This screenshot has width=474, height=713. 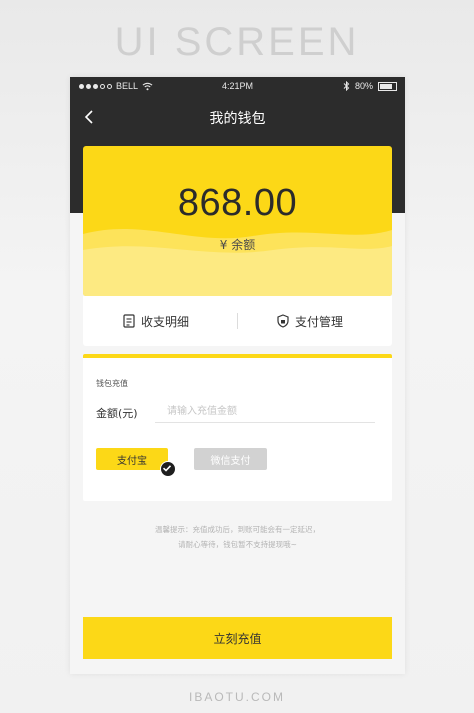 What do you see at coordinates (237, 203) in the screenshot?
I see `balance-amount: 868.00` at bounding box center [237, 203].